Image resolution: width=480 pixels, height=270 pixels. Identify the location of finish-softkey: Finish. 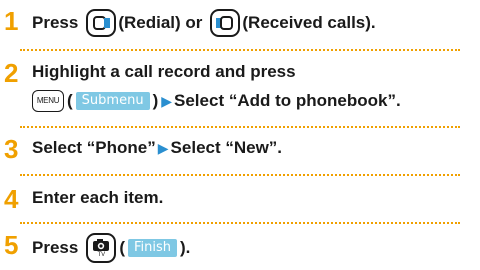
(153, 248).